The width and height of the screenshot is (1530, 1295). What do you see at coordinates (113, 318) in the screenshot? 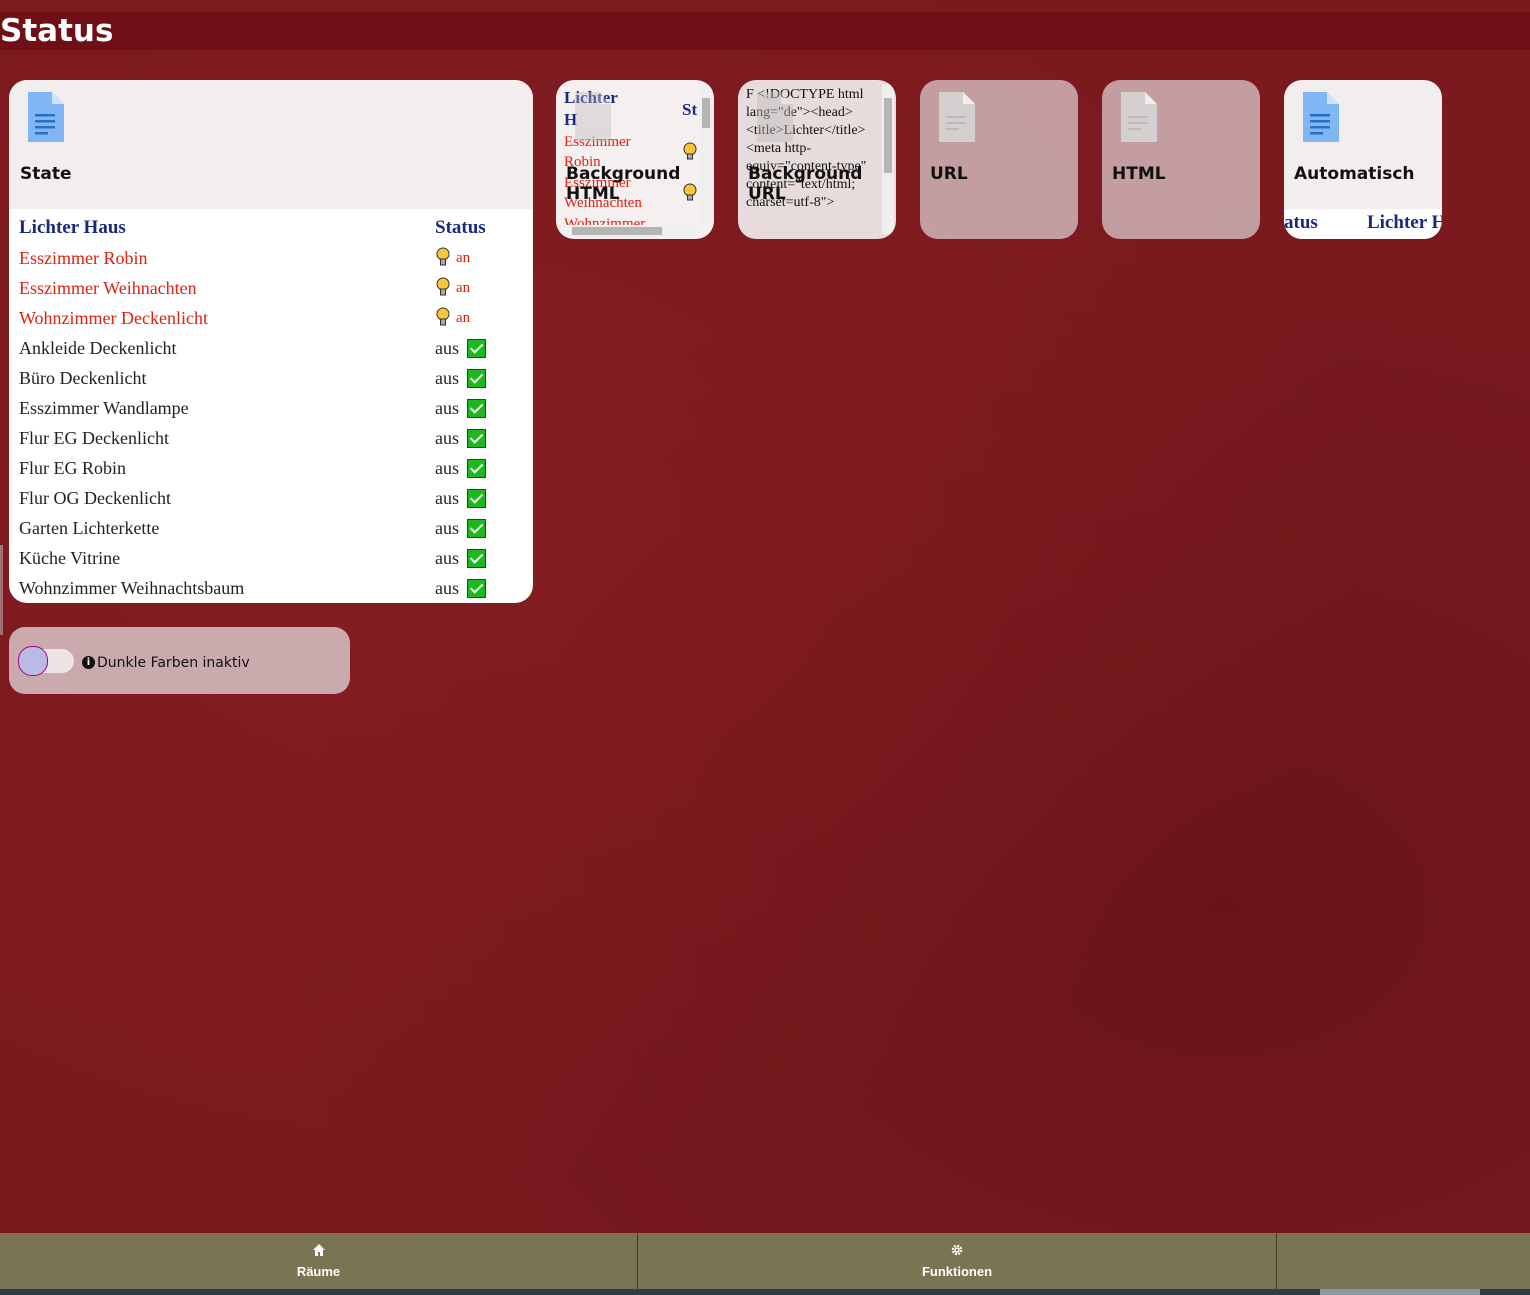
I see `light-name: Wohnzimmer Deckenlicht` at bounding box center [113, 318].